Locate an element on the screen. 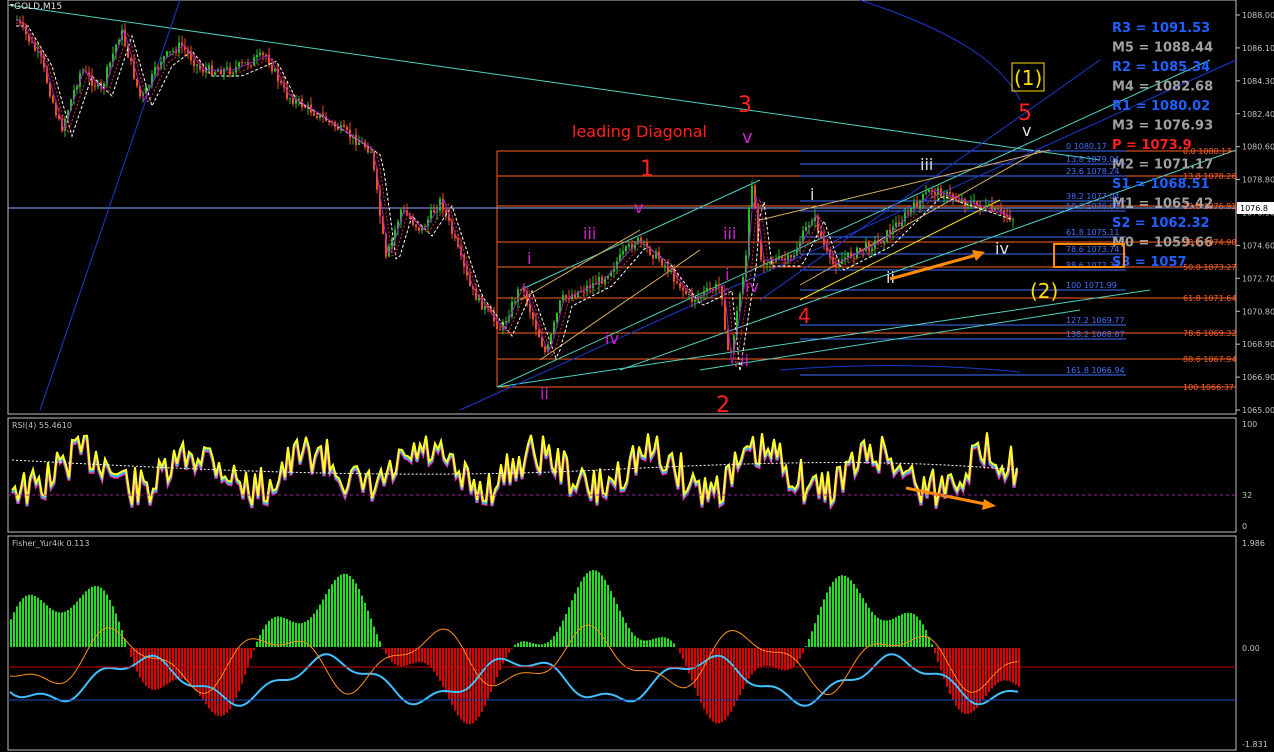  rsi-axis-0: 0 is located at coordinates (1244, 526).